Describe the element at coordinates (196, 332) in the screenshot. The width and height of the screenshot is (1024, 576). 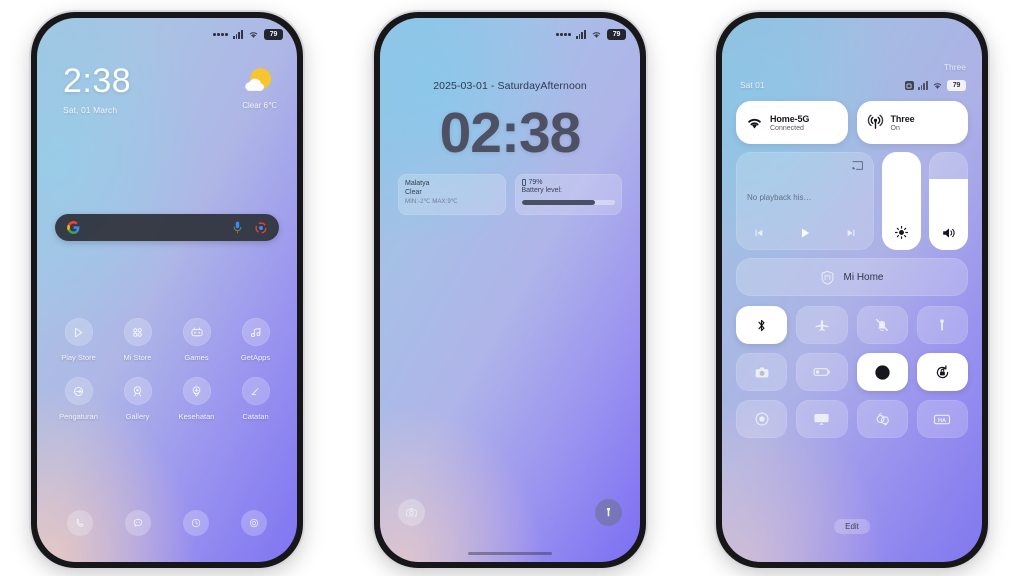
I see `games-controller-icon` at that location.